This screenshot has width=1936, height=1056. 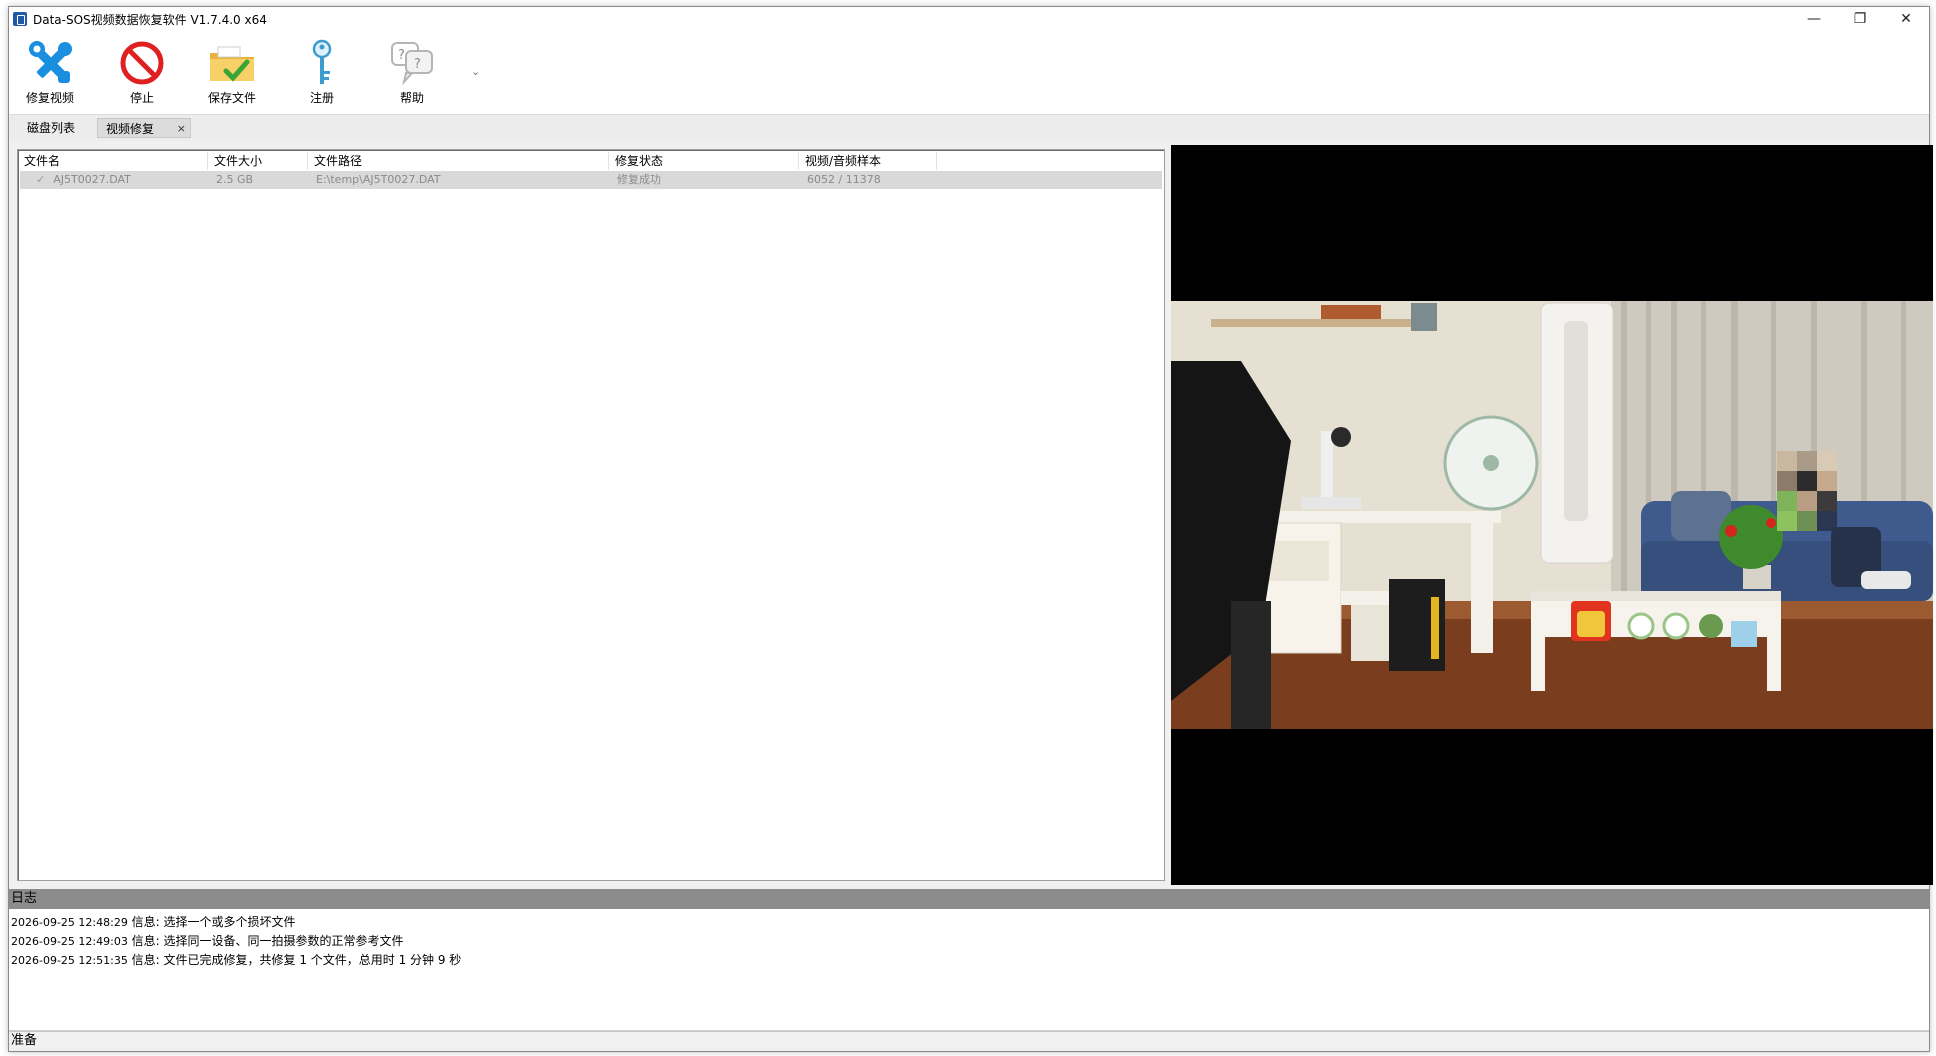 I want to click on file-list-header: 文件名 文件大小 文件路径 修复状态 视频/音频样本, so click(x=591, y=161).